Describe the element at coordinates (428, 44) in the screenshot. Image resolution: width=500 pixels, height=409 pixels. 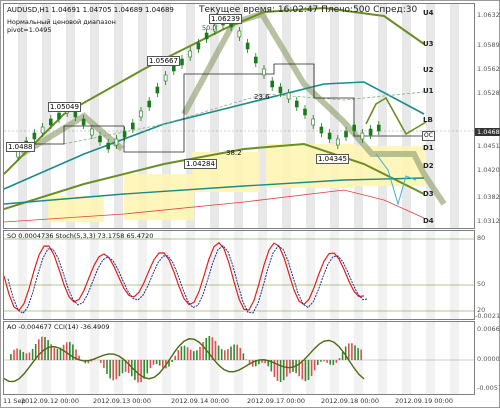
I see `level-u3: U3` at that location.